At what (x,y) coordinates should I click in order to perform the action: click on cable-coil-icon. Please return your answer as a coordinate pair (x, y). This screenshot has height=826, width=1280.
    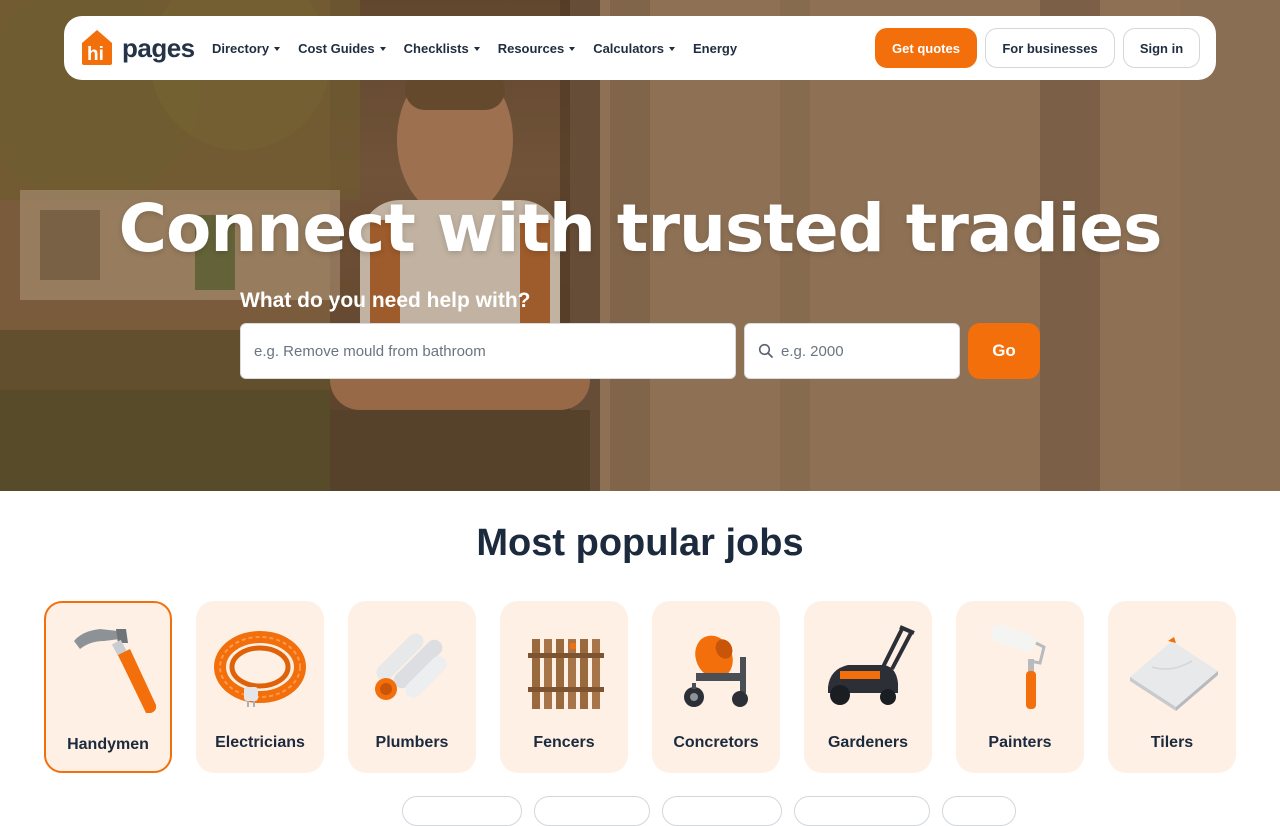
    Looking at the image, I should click on (260, 669).